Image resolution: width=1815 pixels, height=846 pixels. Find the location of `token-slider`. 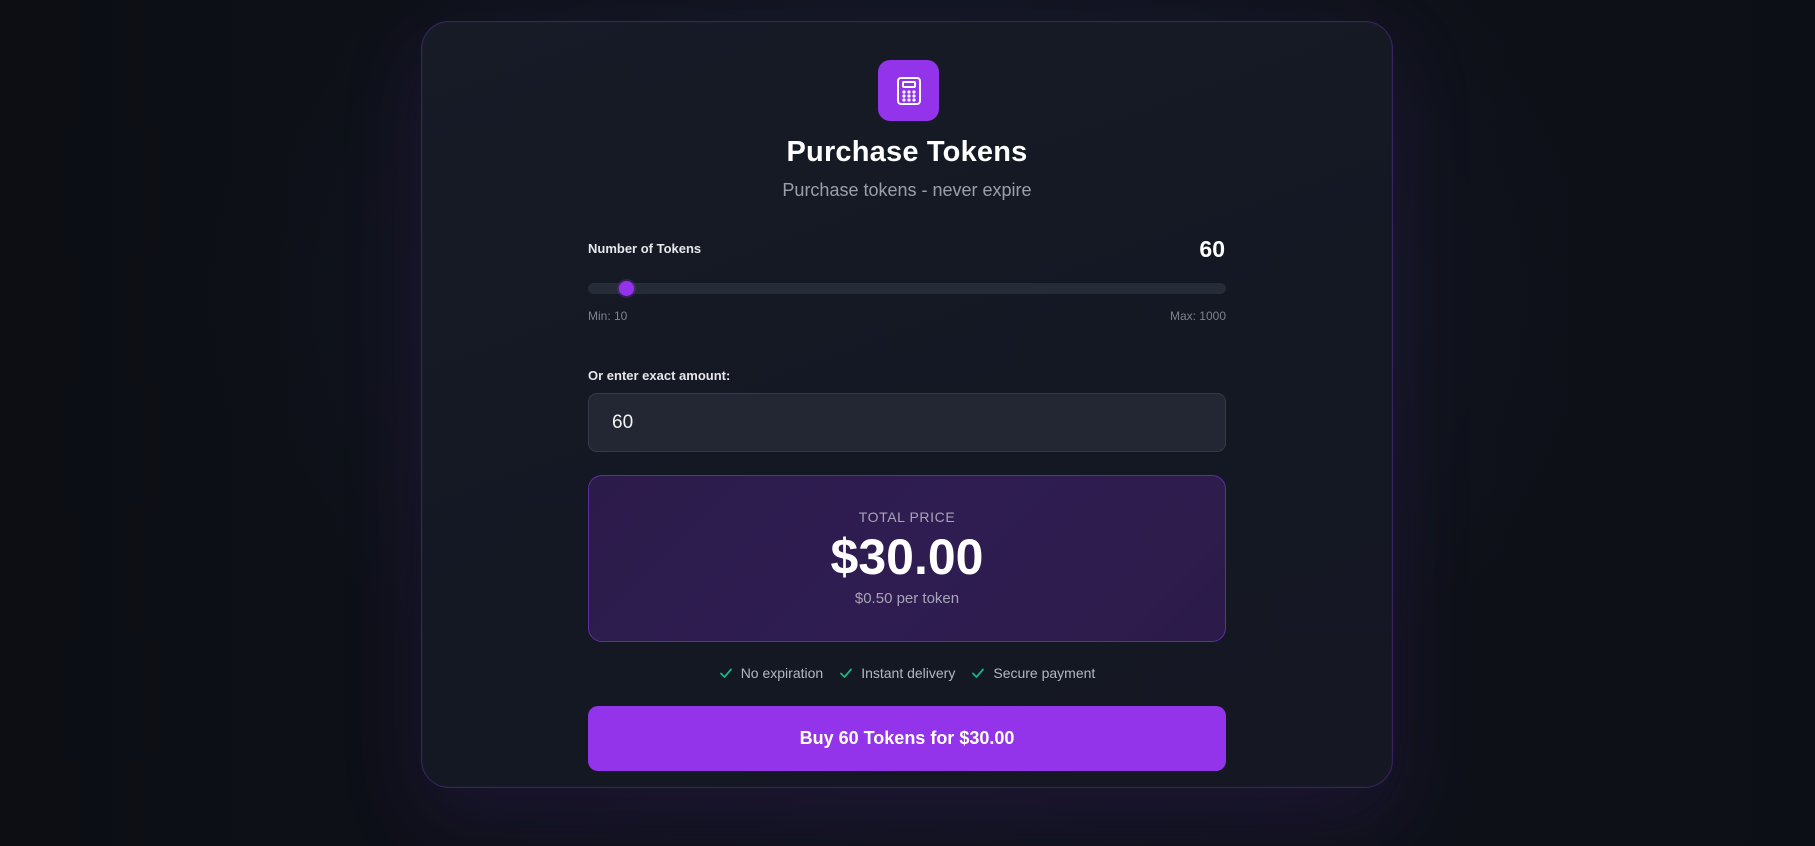

token-slider is located at coordinates (907, 288).